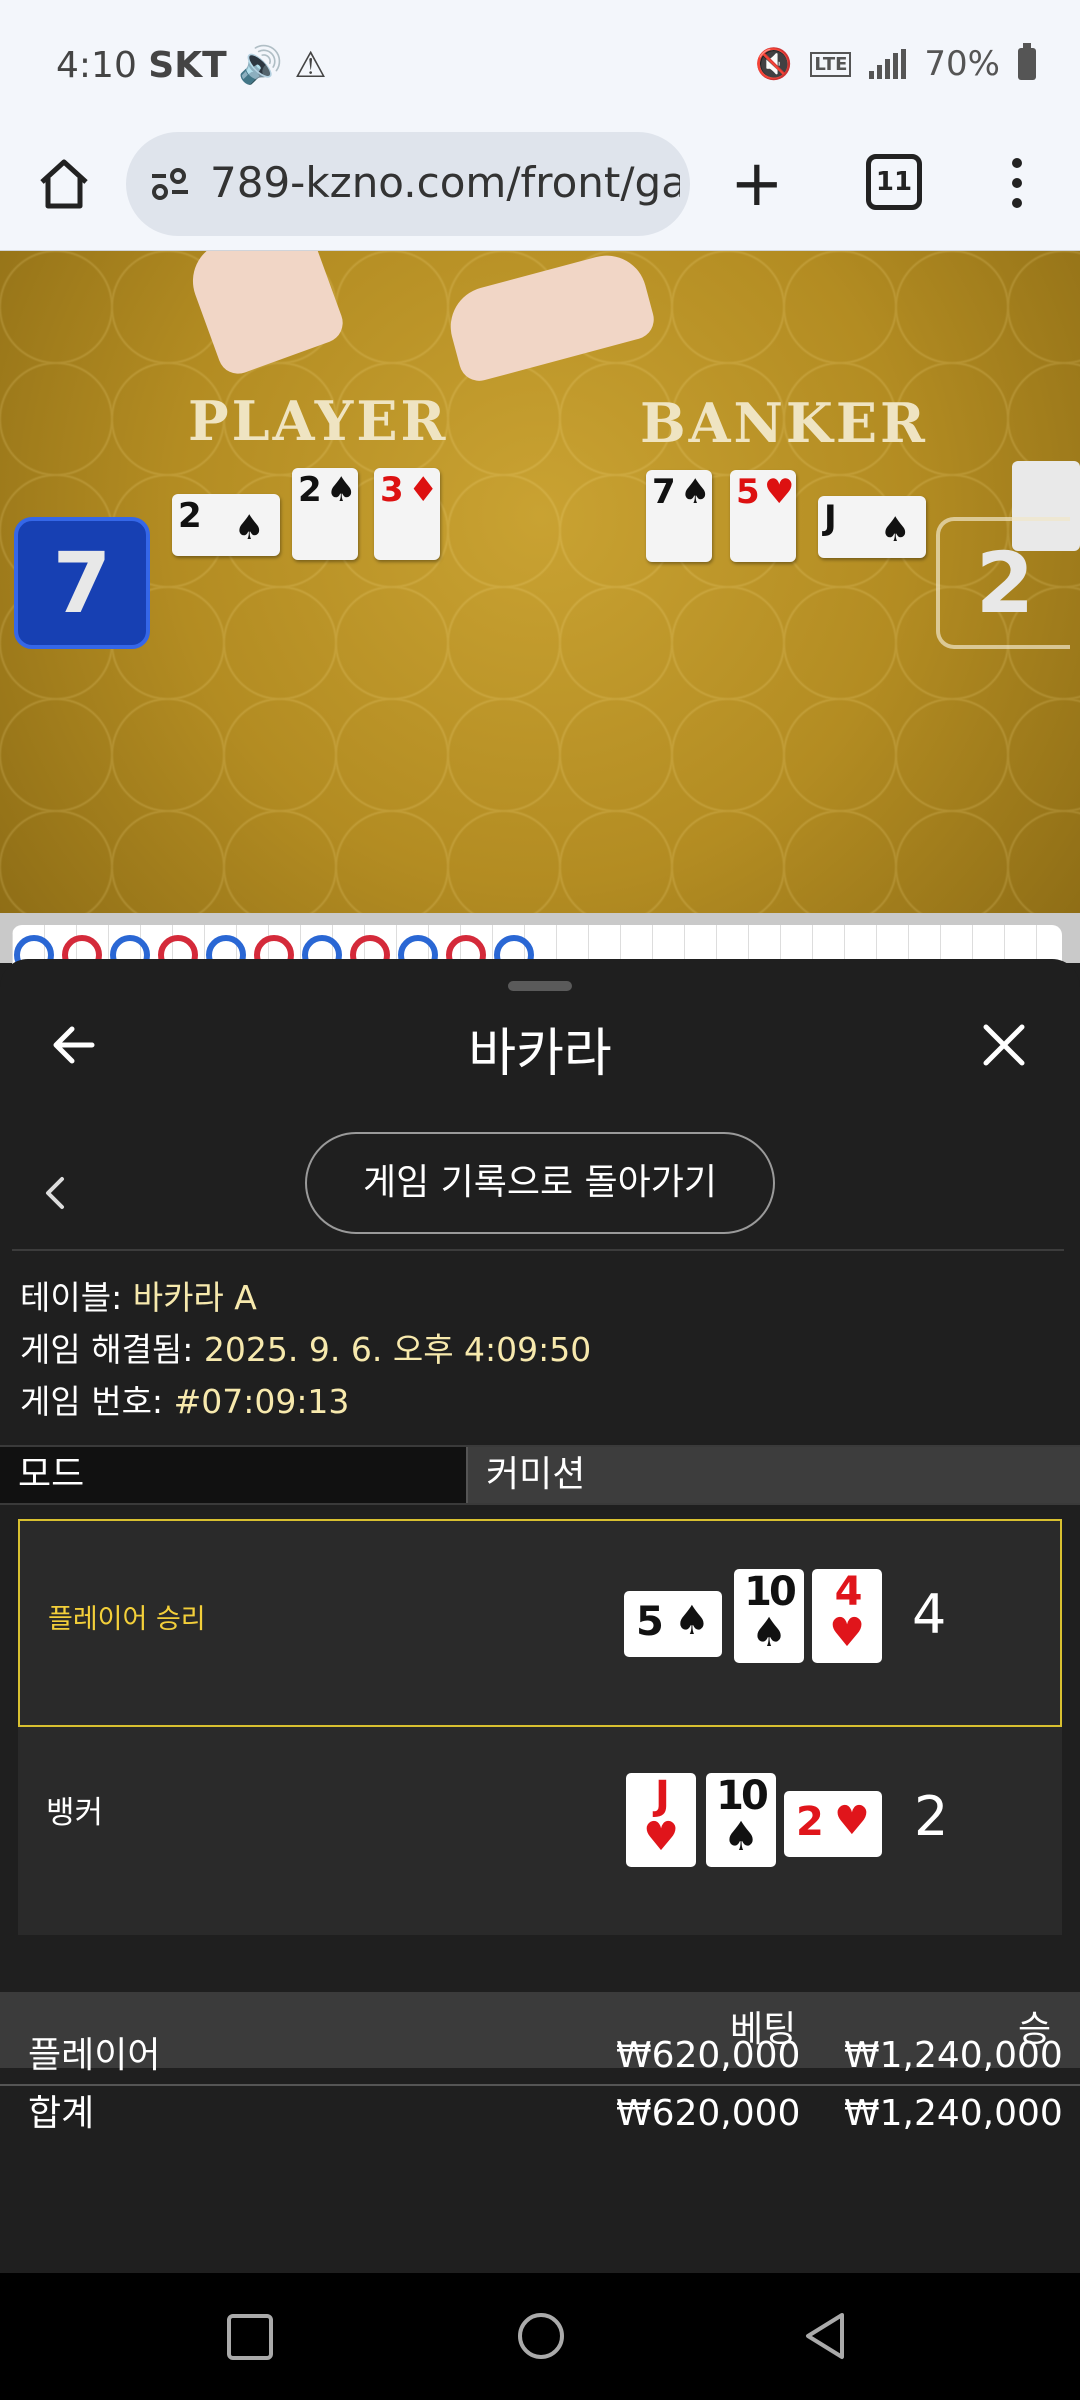 The width and height of the screenshot is (1080, 2400). Describe the element at coordinates (397, 1349) in the screenshot. I see `resolved-info-value: 2025. 9. 6. 오후 4:09:50` at that location.